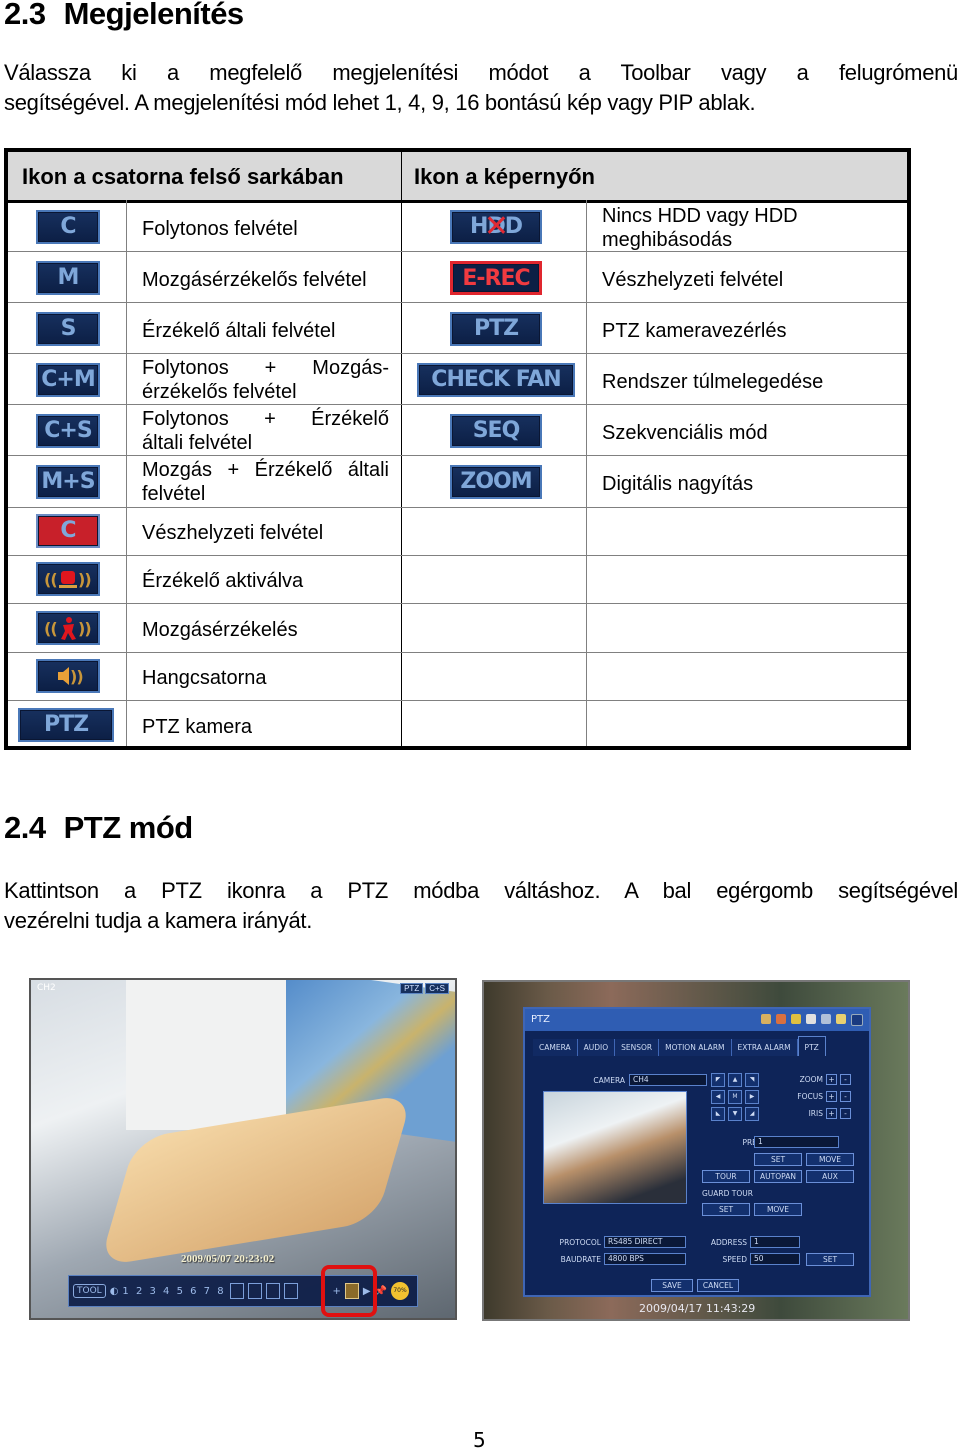 The width and height of the screenshot is (960, 1452). Describe the element at coordinates (68, 329) in the screenshot. I see `sensor-recording-icon: S` at that location.